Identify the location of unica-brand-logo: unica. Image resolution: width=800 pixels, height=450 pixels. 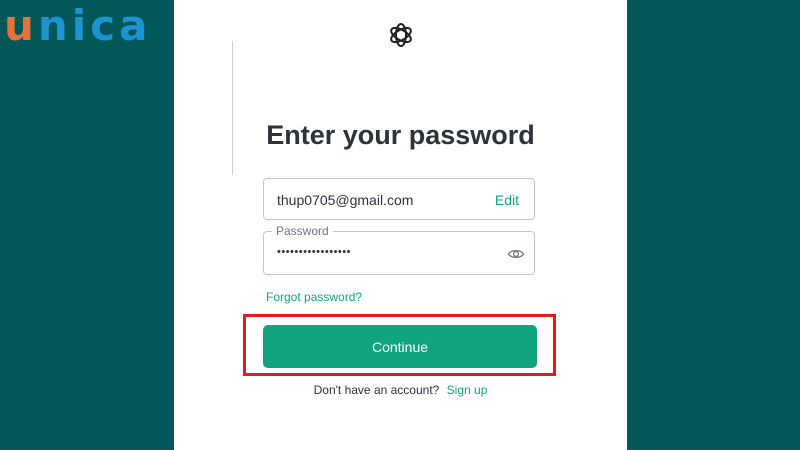
(77, 26).